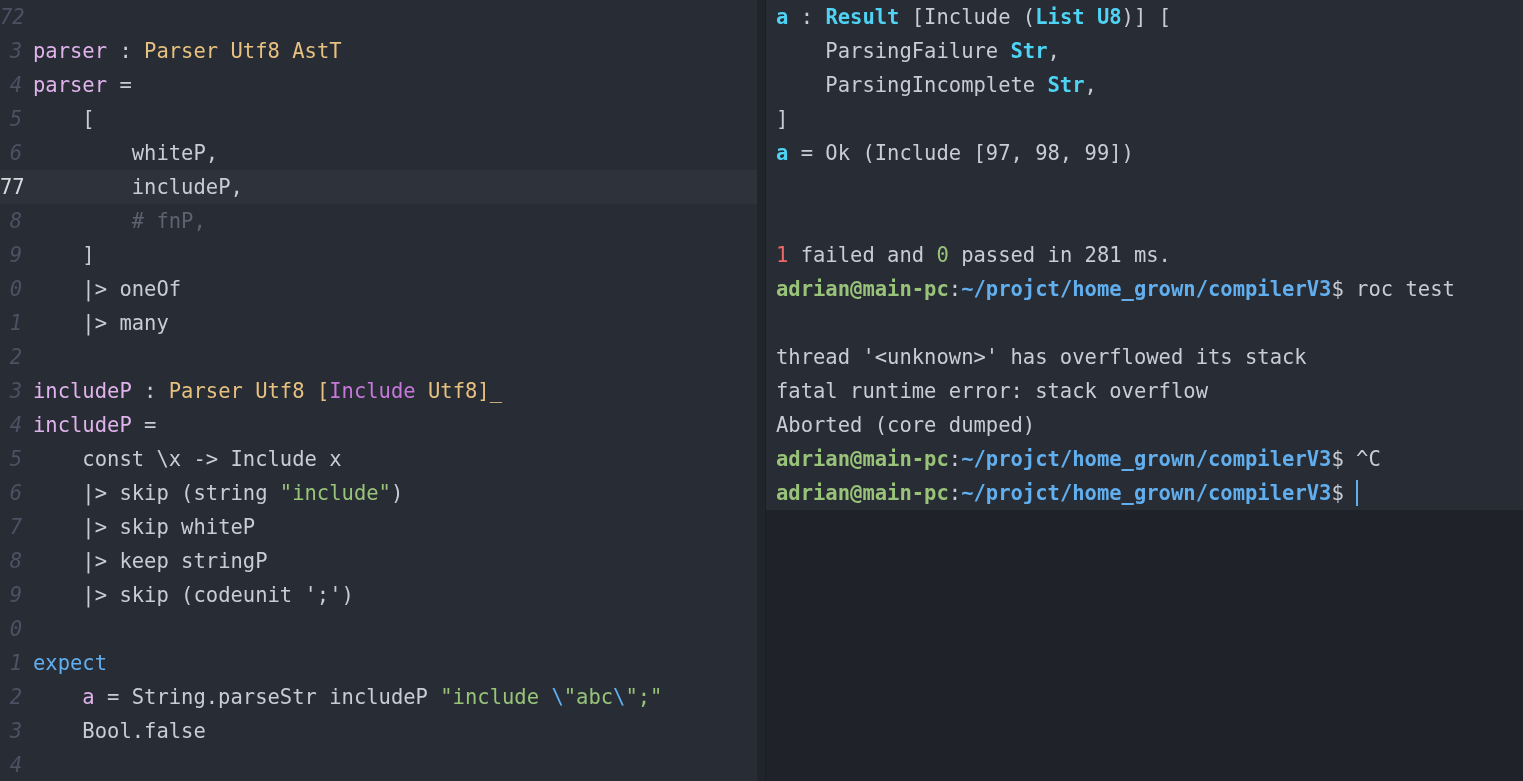 The width and height of the screenshot is (1523, 781). I want to click on code-line: # fnP,, so click(168, 221).